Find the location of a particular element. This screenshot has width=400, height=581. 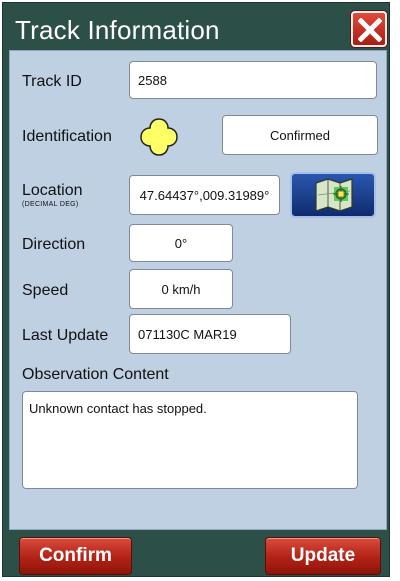

update-button: Update is located at coordinates (323, 556).